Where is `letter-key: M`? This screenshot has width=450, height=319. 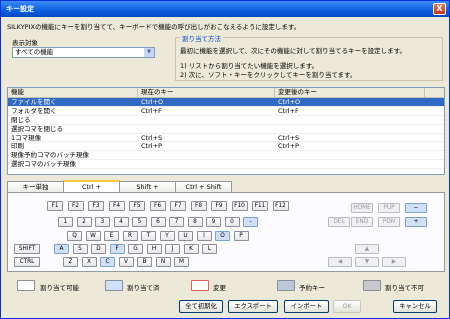
letter-key: M is located at coordinates (181, 262).